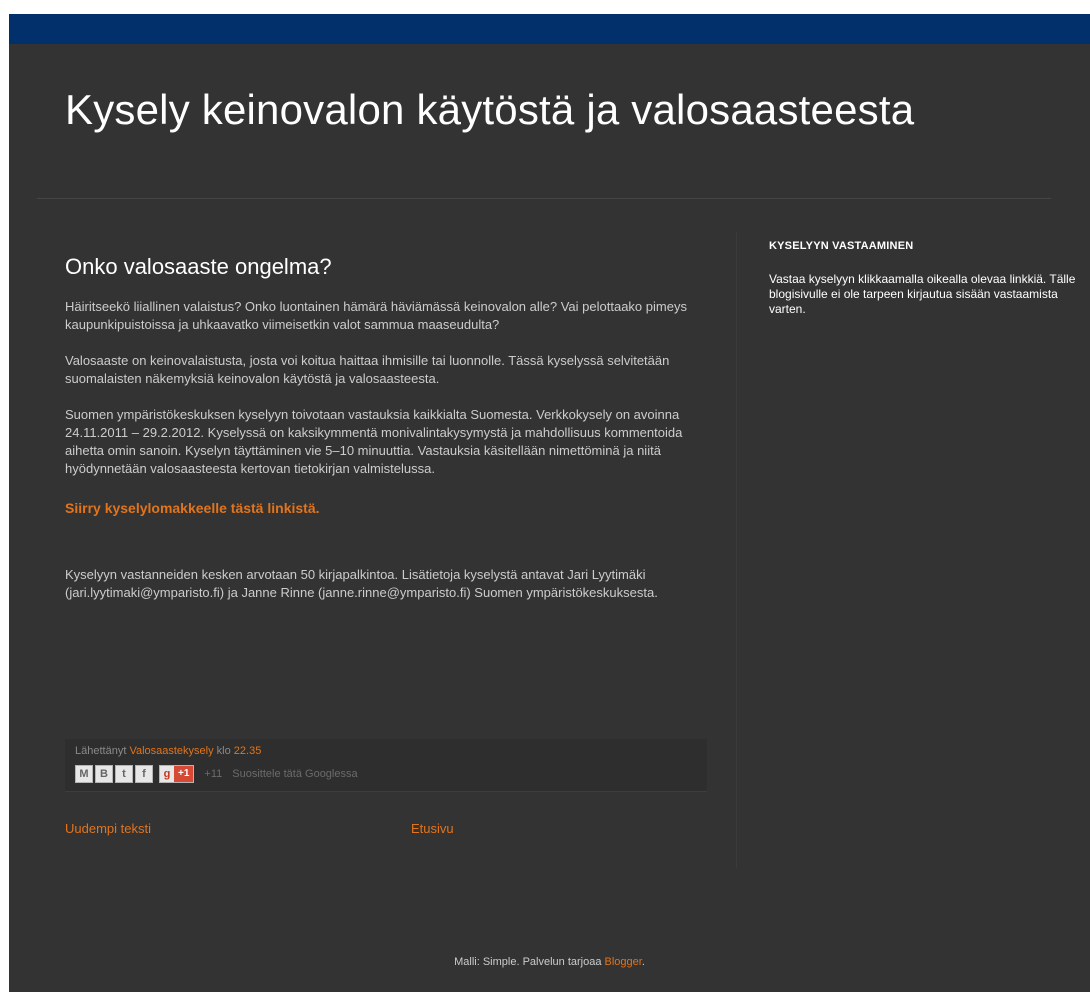 The width and height of the screenshot is (1090, 992). Describe the element at coordinates (549, 29) in the screenshot. I see `top-bar` at that location.